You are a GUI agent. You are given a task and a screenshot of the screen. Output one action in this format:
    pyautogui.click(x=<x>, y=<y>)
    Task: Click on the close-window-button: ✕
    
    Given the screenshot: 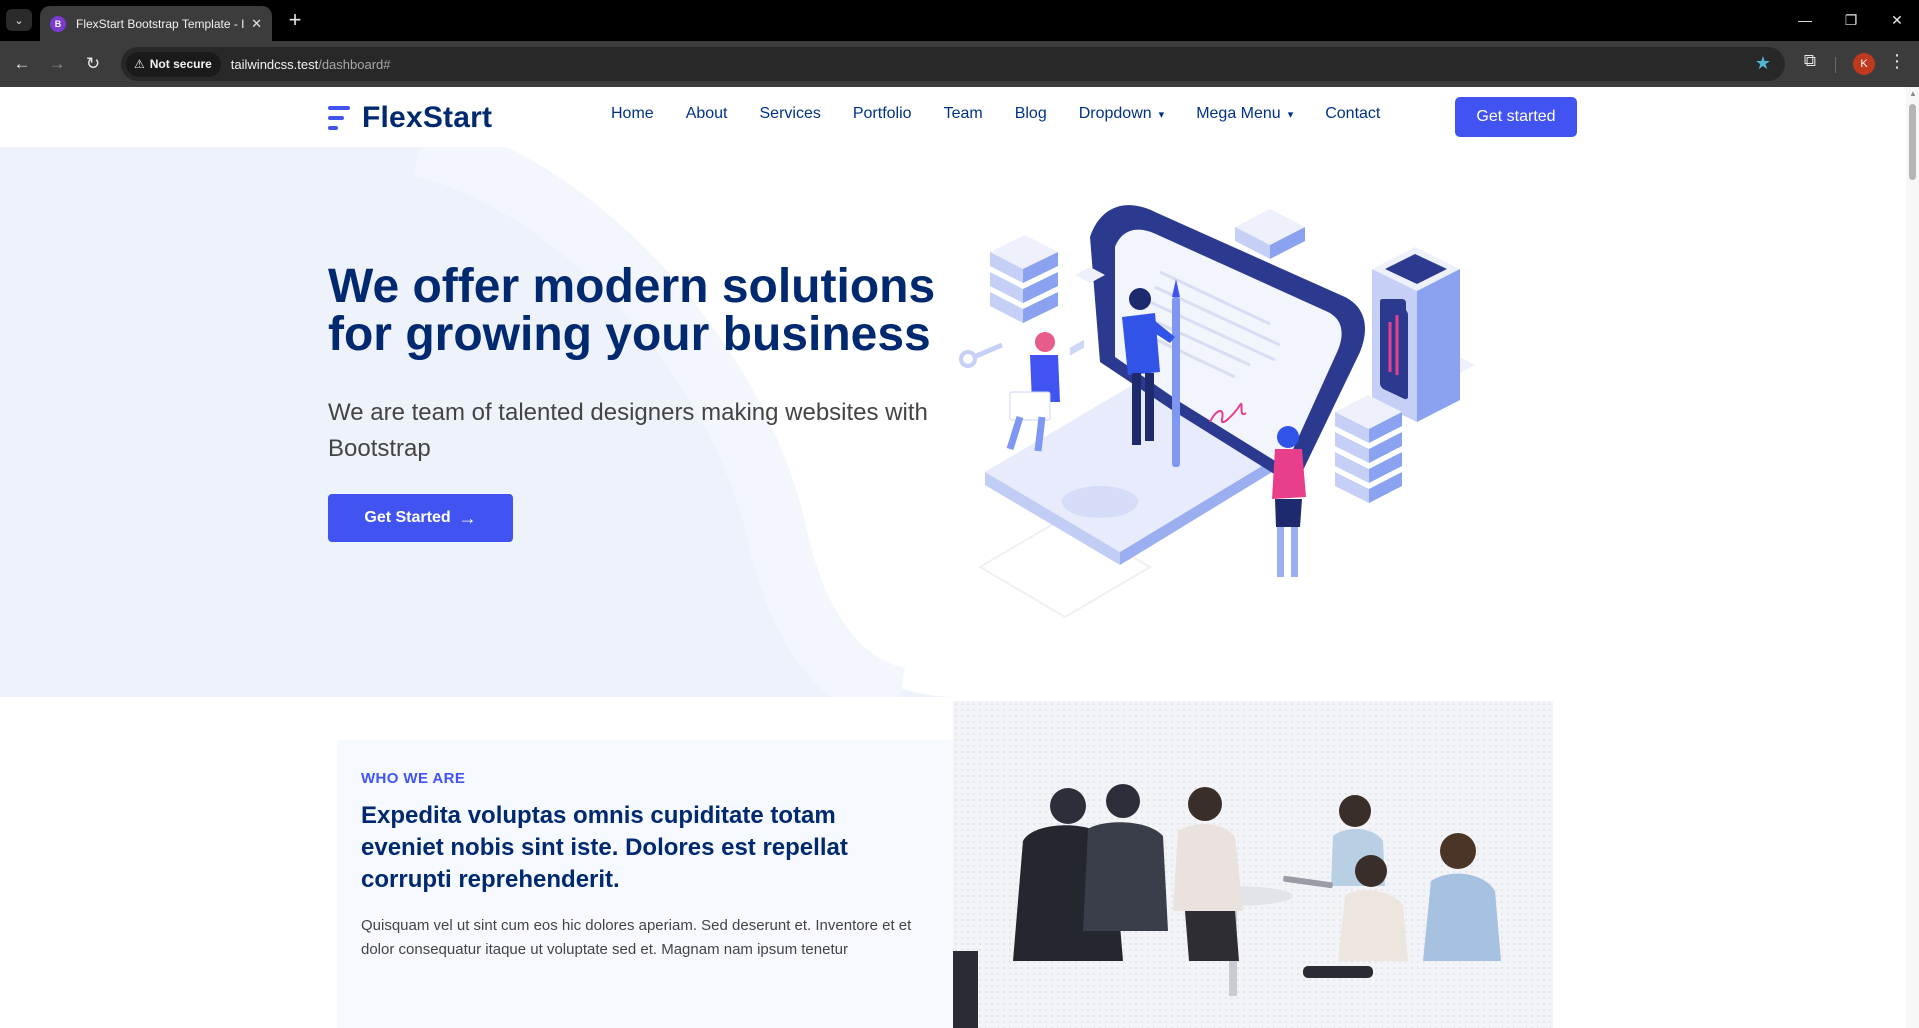 What is the action you would take?
    pyautogui.click(x=1897, y=20)
    